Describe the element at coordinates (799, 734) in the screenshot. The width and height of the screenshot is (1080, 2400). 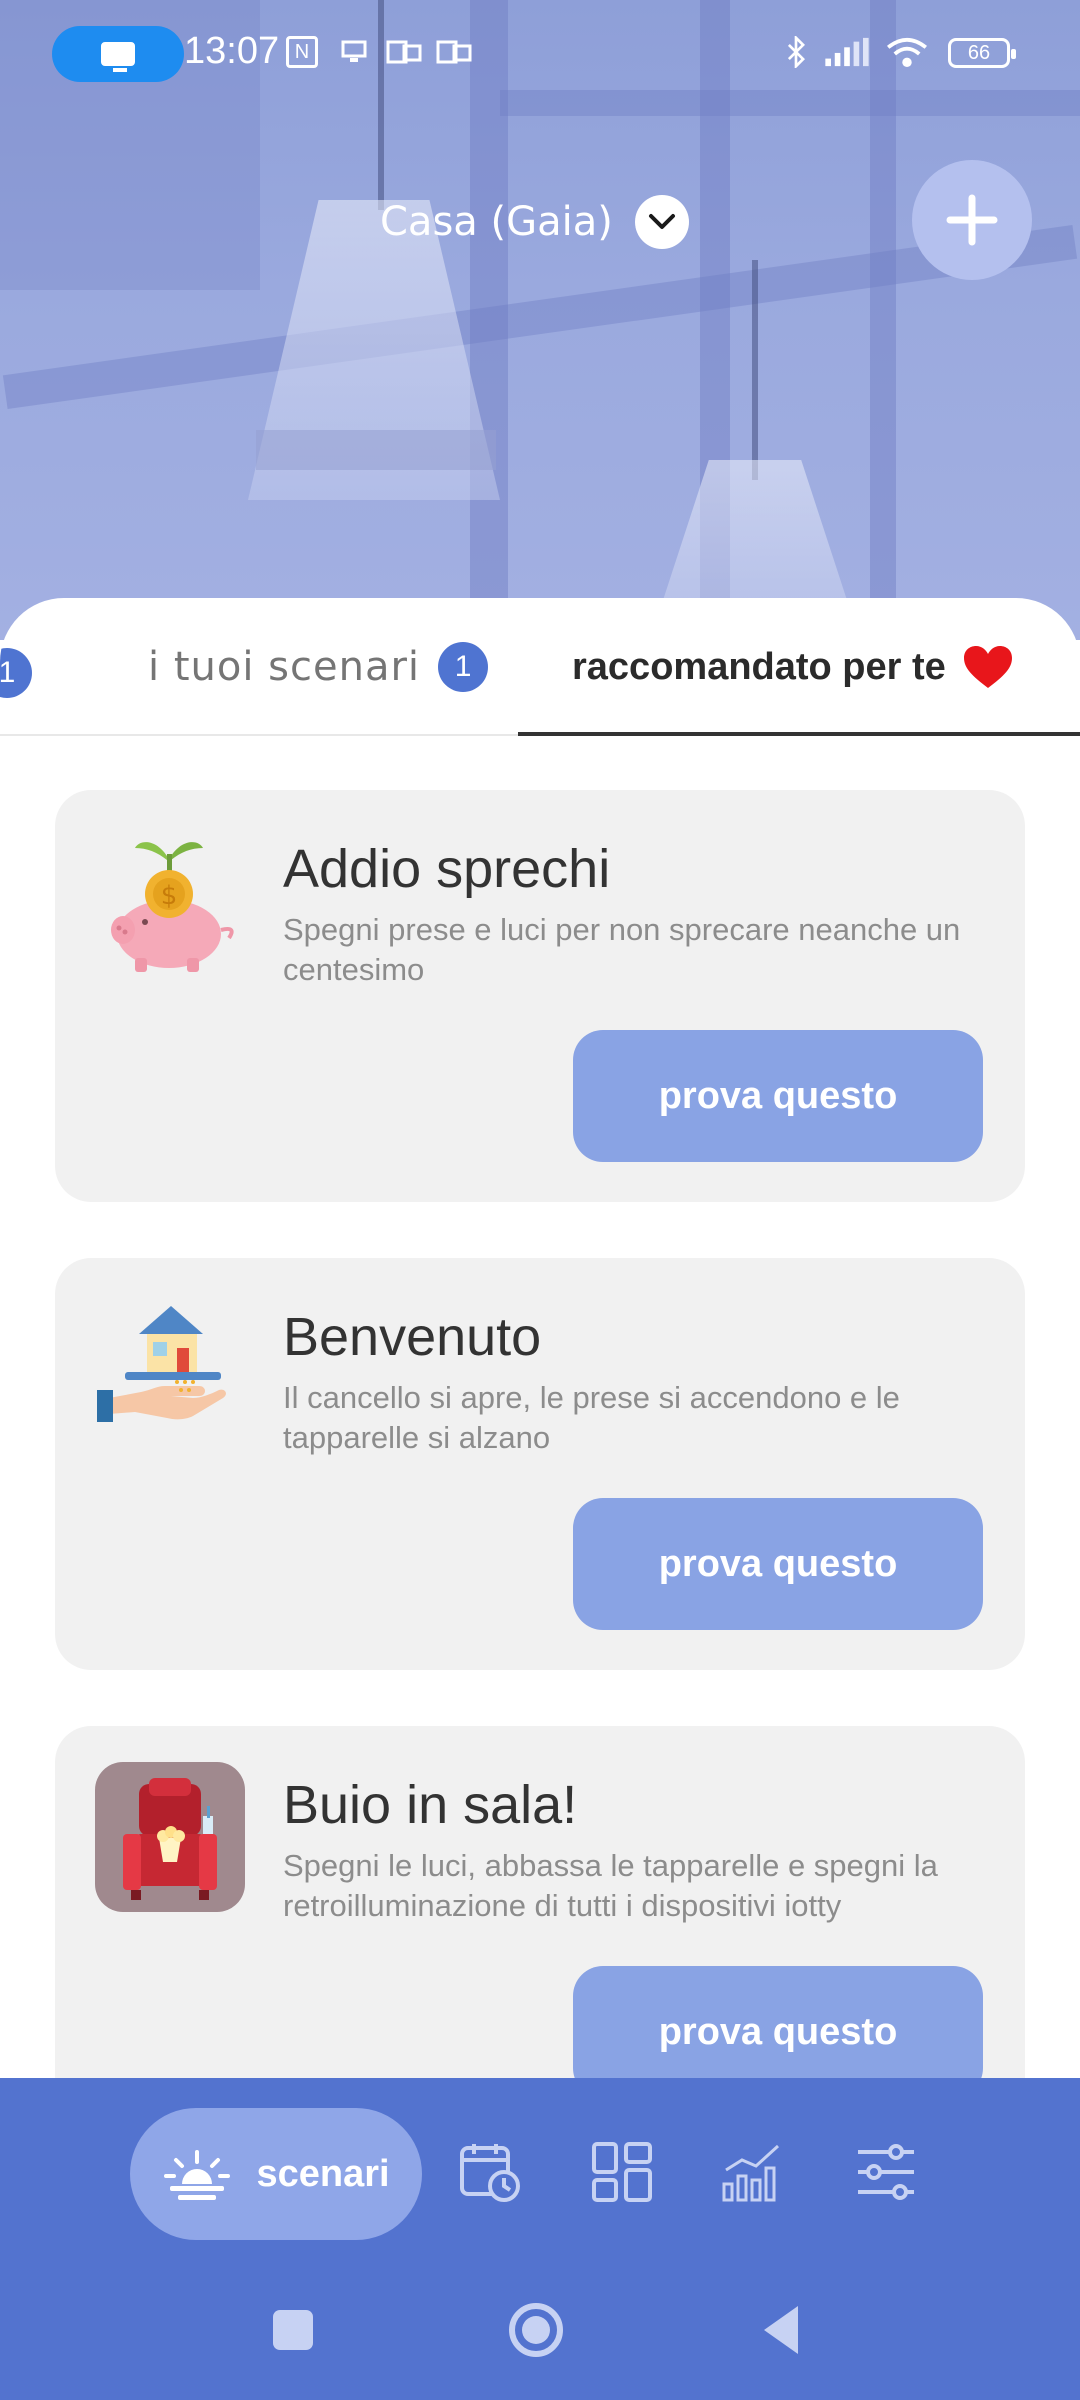
I see `active-tab-indicator` at that location.